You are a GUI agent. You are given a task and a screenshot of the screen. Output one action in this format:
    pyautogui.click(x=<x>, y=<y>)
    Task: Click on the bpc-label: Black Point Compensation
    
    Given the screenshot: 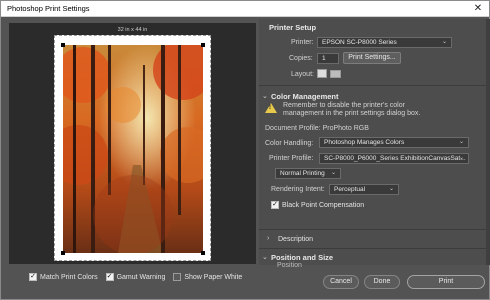 What is the action you would take?
    pyautogui.click(x=323, y=205)
    